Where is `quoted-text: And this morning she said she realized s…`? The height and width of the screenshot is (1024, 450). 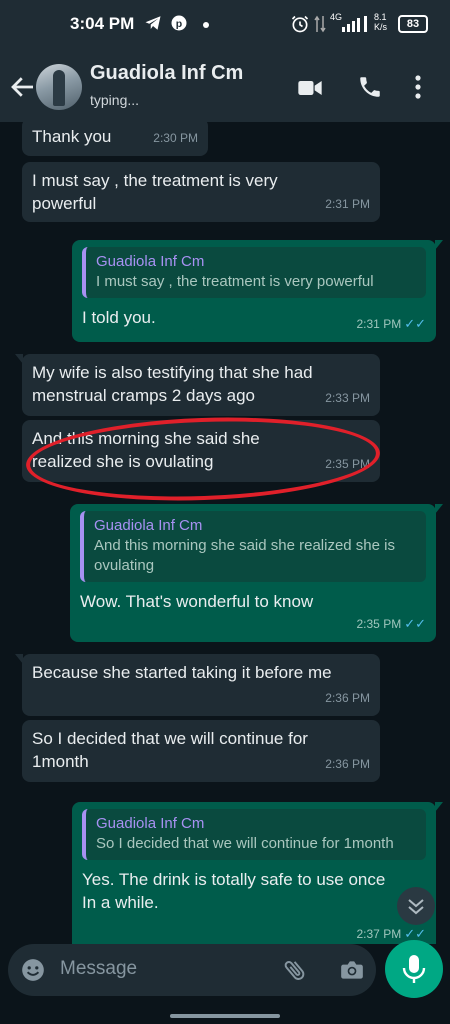
quoted-text: And this morning she said she realized s… is located at coordinates (244, 555).